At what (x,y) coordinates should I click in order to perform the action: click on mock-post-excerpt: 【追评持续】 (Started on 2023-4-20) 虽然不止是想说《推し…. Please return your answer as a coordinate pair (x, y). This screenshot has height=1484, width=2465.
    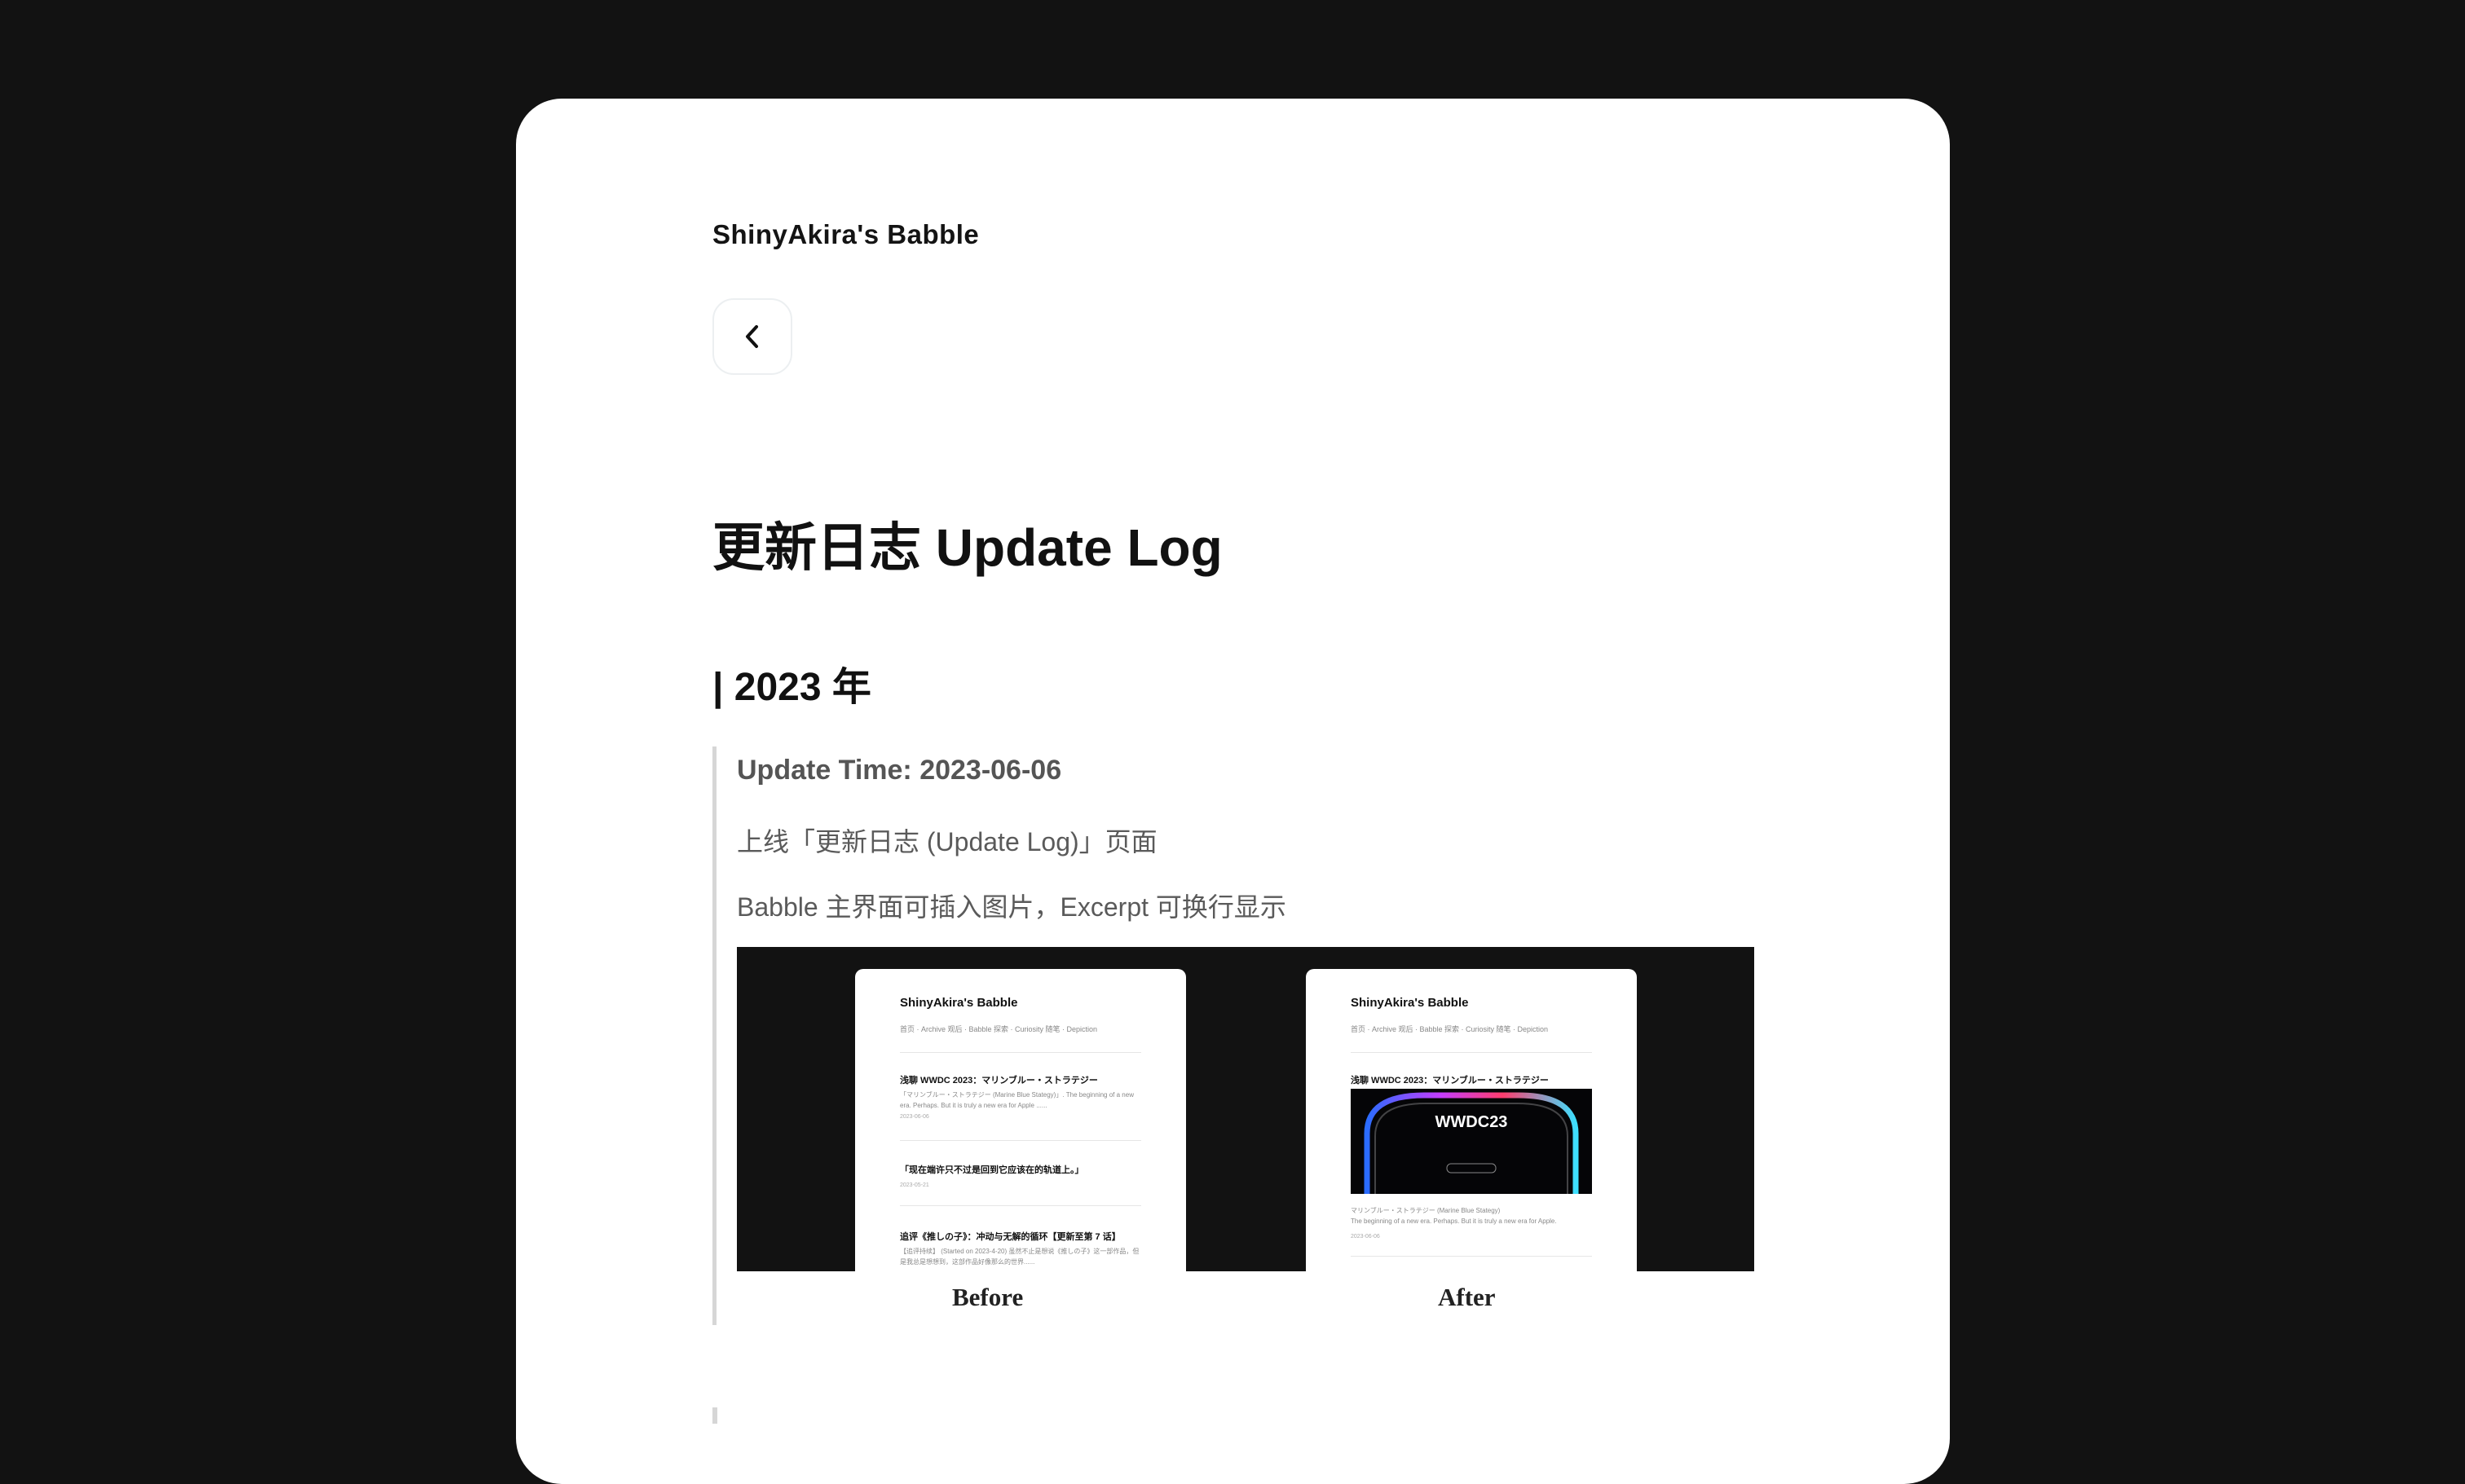
    Looking at the image, I should click on (1020, 1257).